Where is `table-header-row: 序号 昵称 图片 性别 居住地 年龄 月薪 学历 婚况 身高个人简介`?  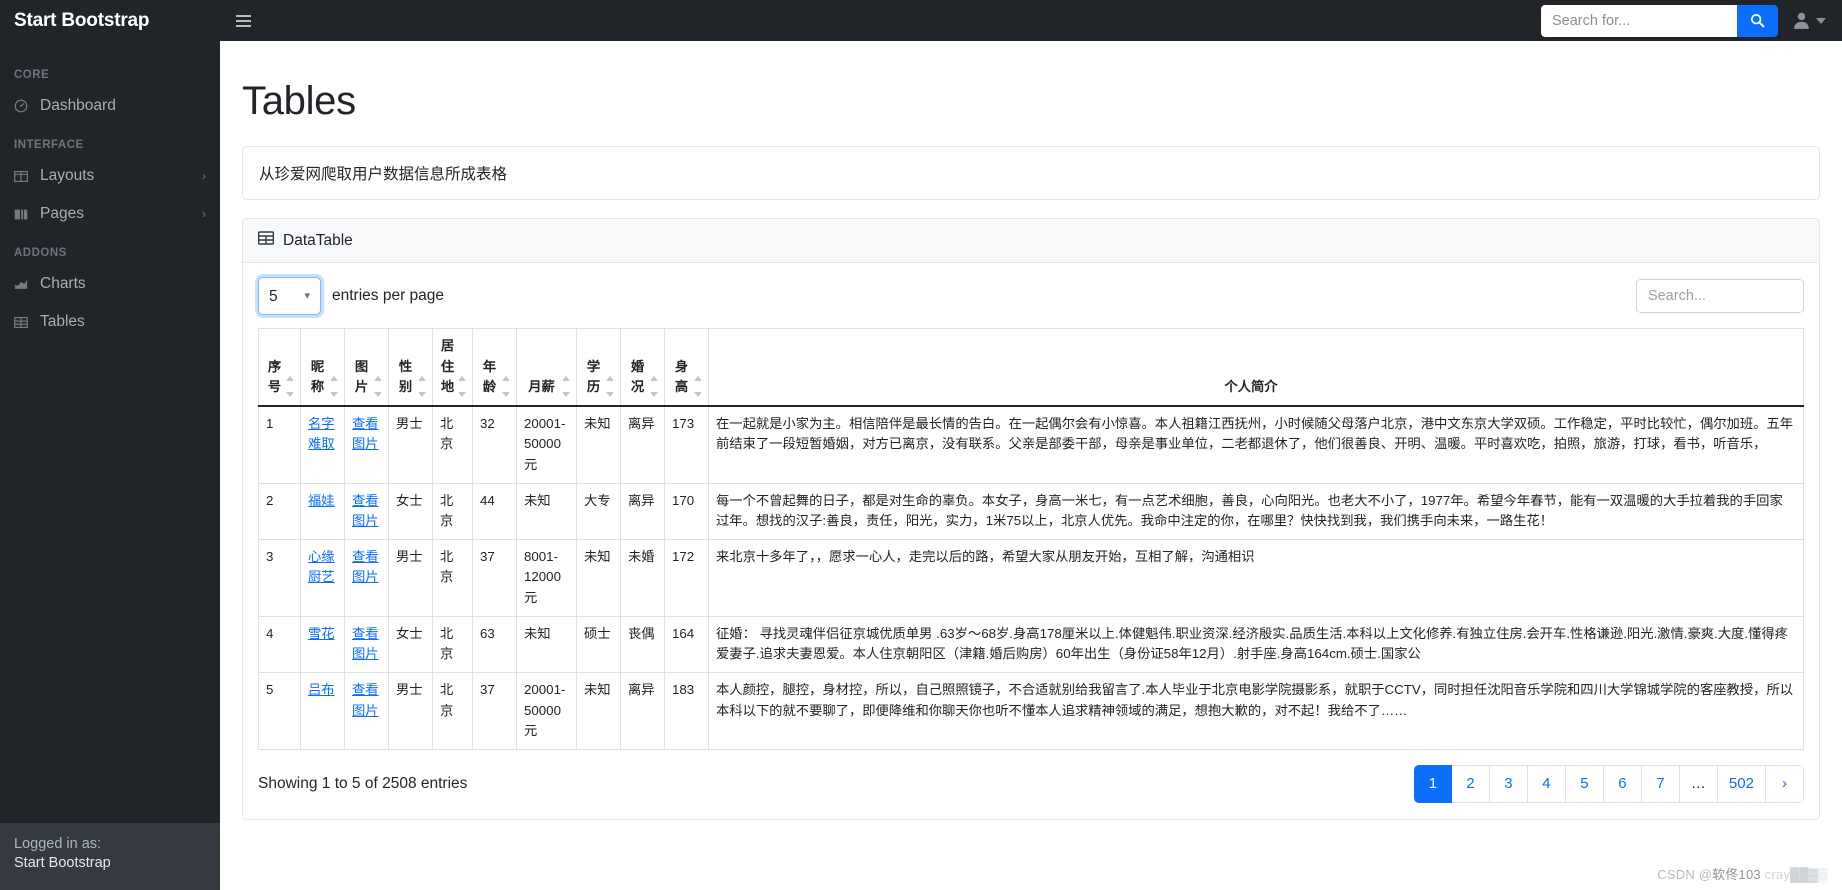 table-header-row: 序号 昵称 图片 性别 居住地 年龄 月薪 学历 婚况 身高个人简介 is located at coordinates (1031, 367).